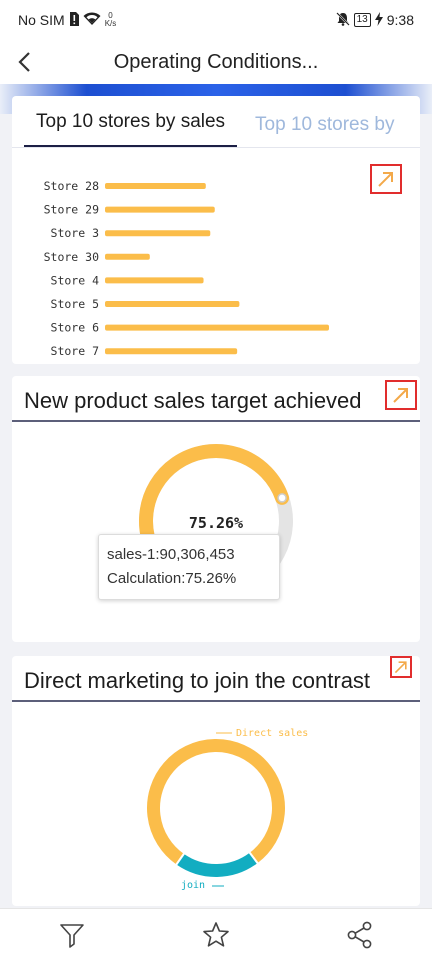  I want to click on favorite-button, so click(216, 934).